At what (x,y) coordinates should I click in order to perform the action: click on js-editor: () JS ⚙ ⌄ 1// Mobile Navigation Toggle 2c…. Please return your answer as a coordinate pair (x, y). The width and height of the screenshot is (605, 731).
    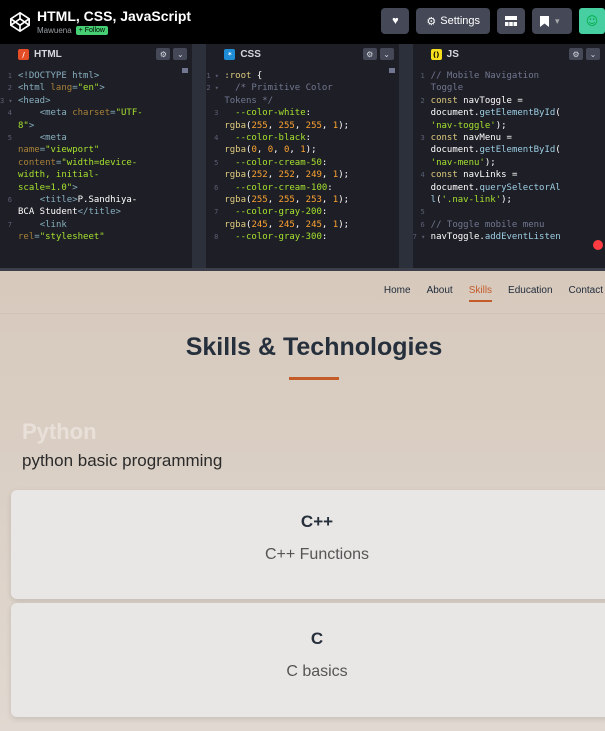
    Looking at the image, I should click on (508, 156).